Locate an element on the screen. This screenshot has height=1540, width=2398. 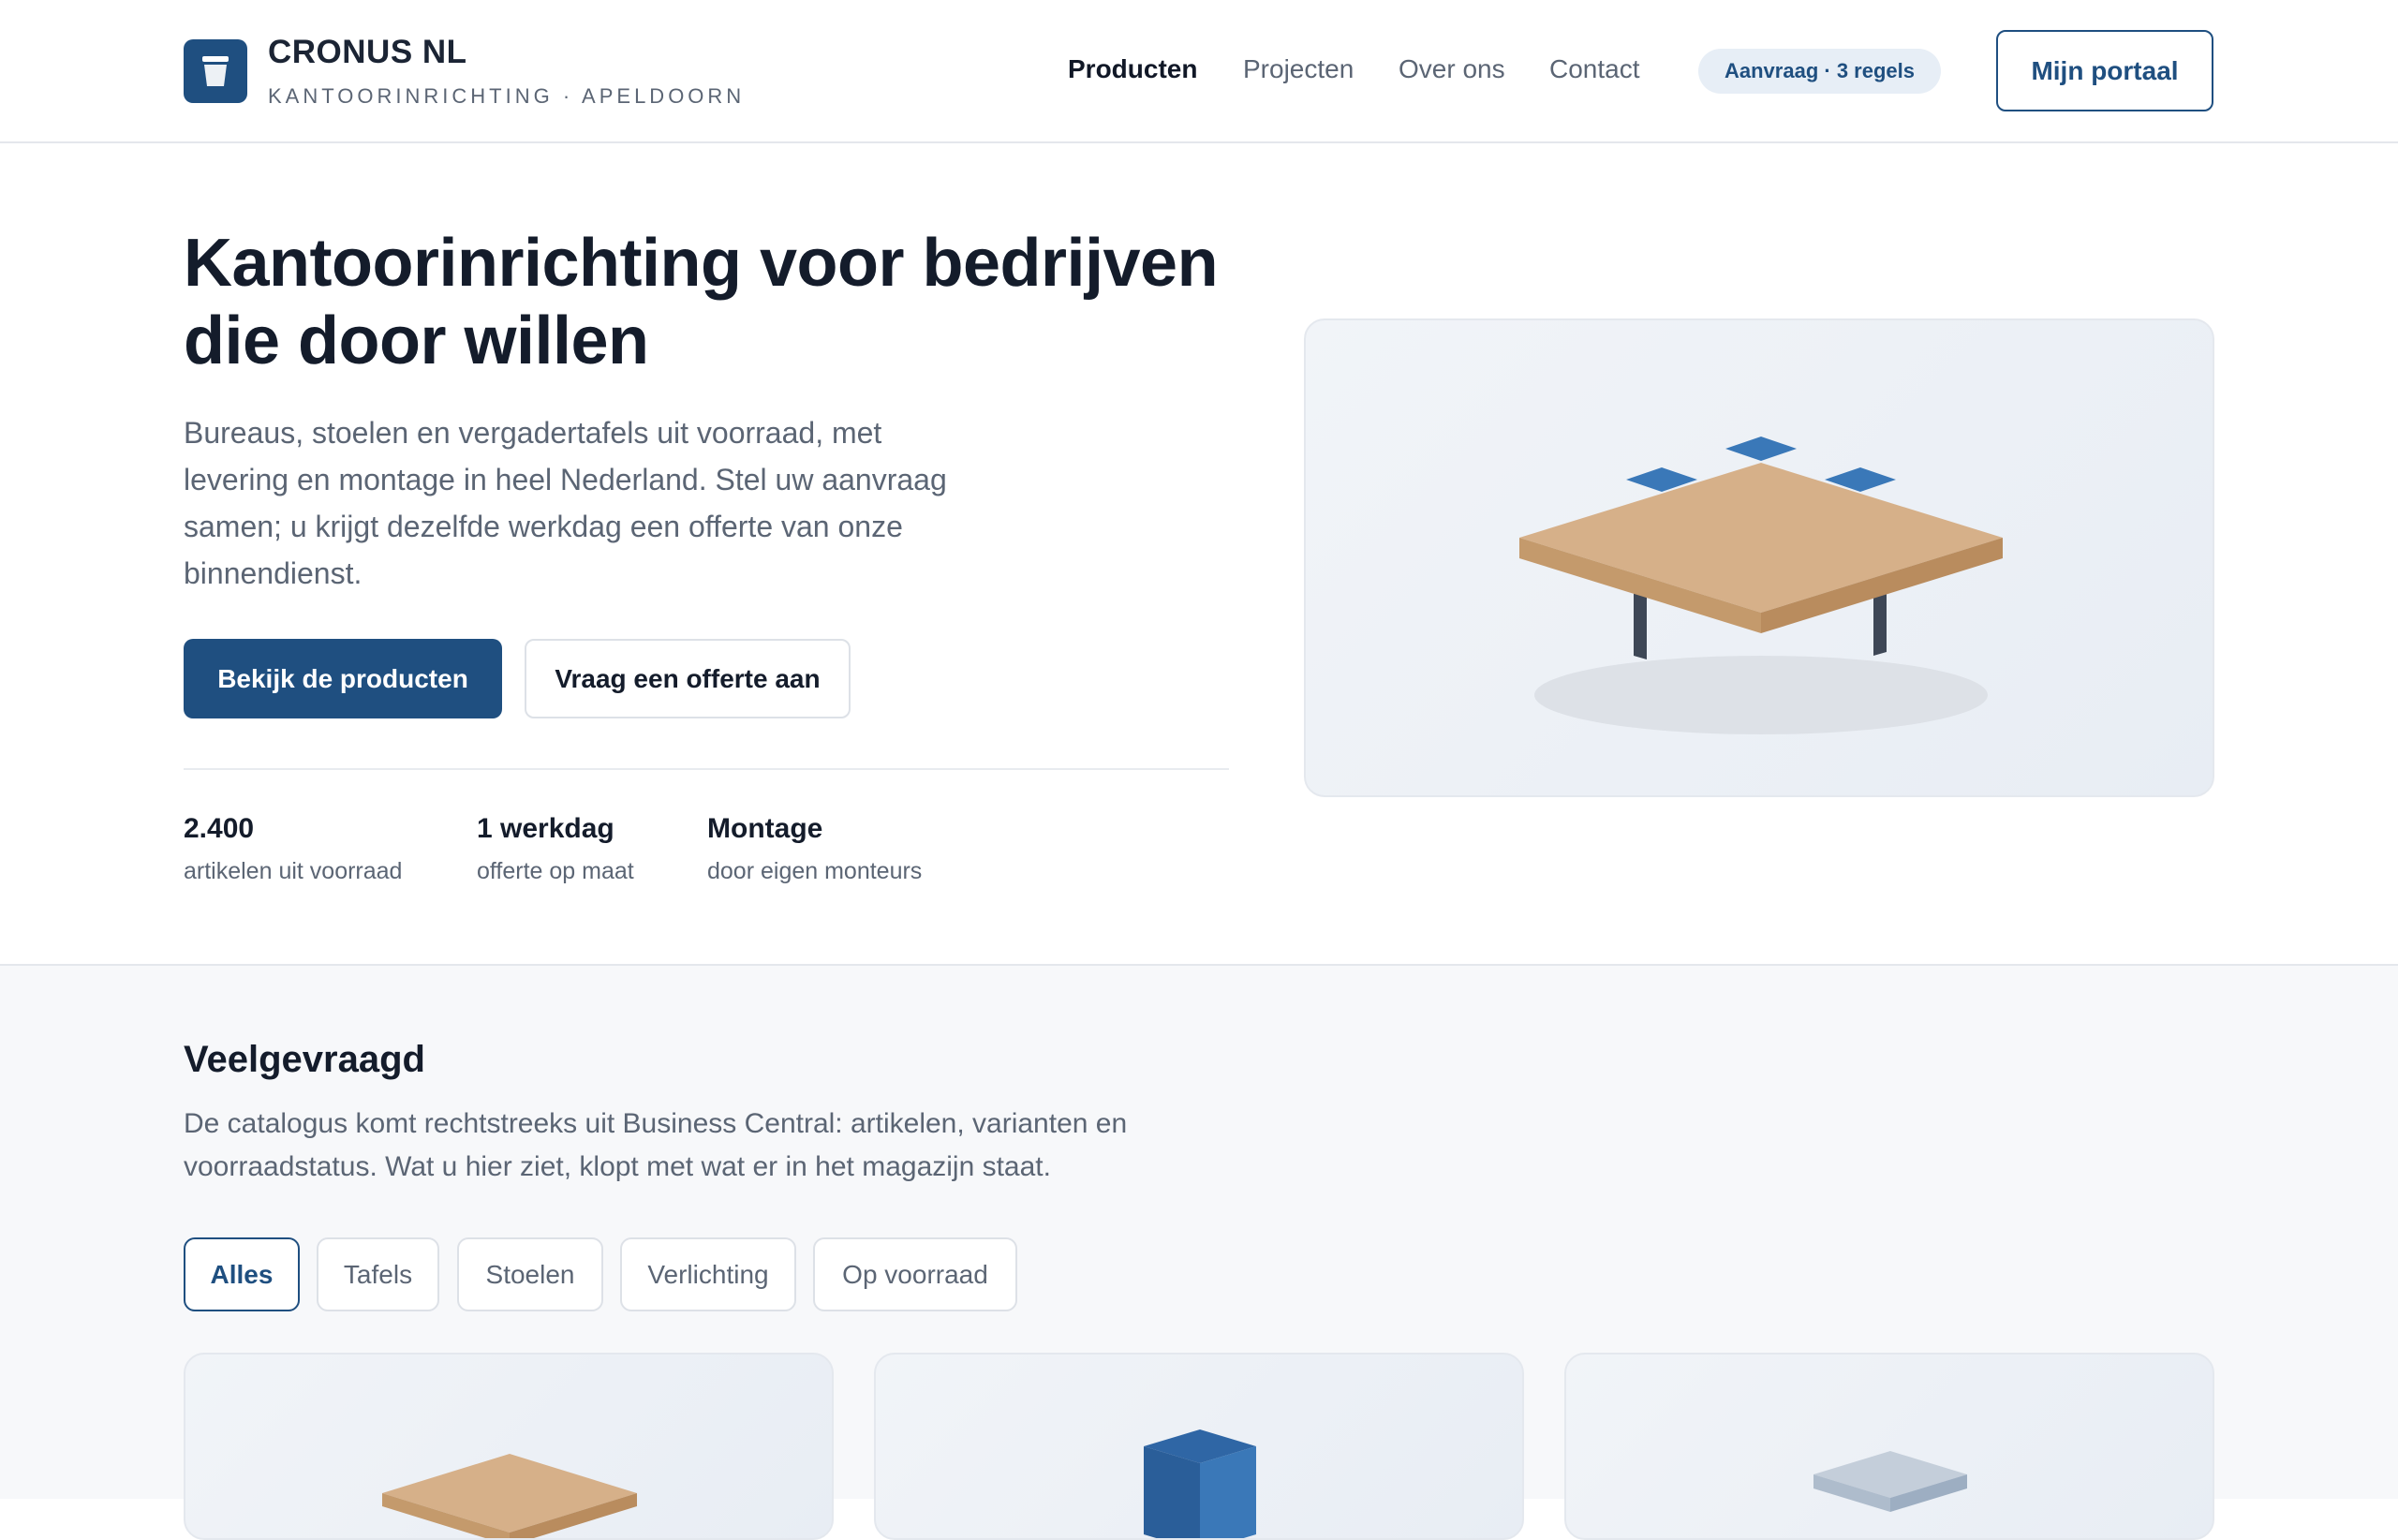
stat-label: artikelen uit voorraad is located at coordinates (293, 871).